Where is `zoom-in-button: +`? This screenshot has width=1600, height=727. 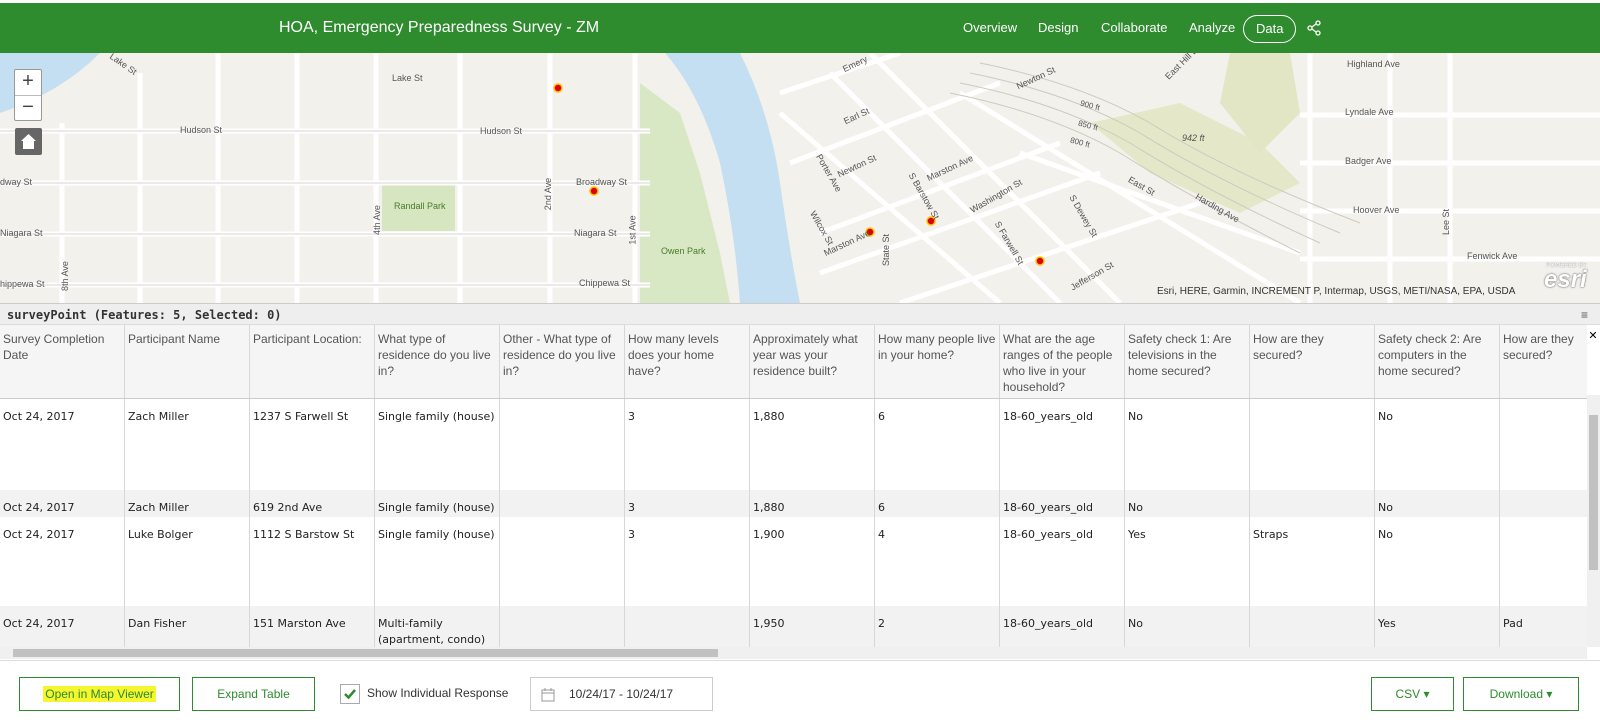 zoom-in-button: + is located at coordinates (28, 82).